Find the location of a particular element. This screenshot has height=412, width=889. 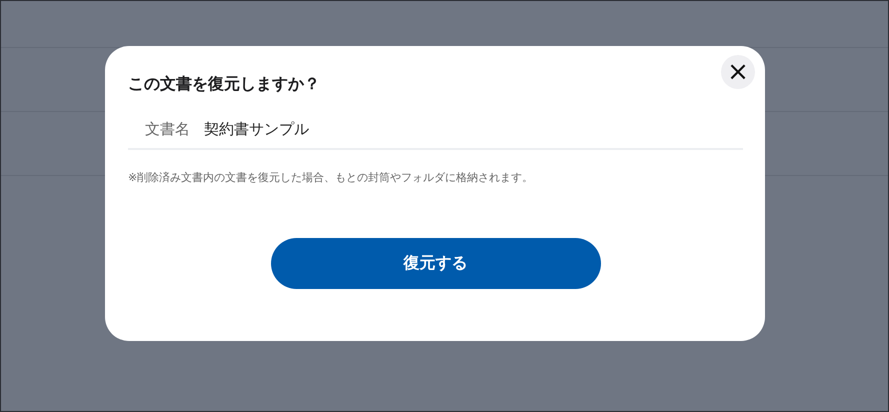

field-value: 契約書サンプル is located at coordinates (256, 129).